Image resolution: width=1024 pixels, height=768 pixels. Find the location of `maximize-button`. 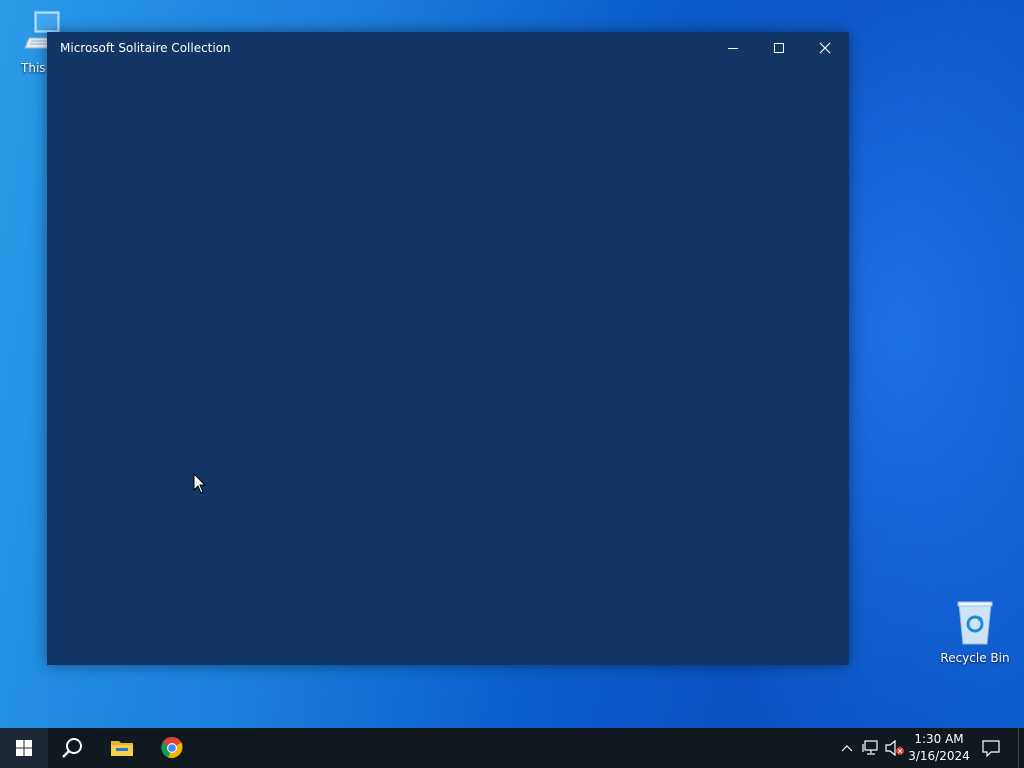

maximize-button is located at coordinates (779, 48).